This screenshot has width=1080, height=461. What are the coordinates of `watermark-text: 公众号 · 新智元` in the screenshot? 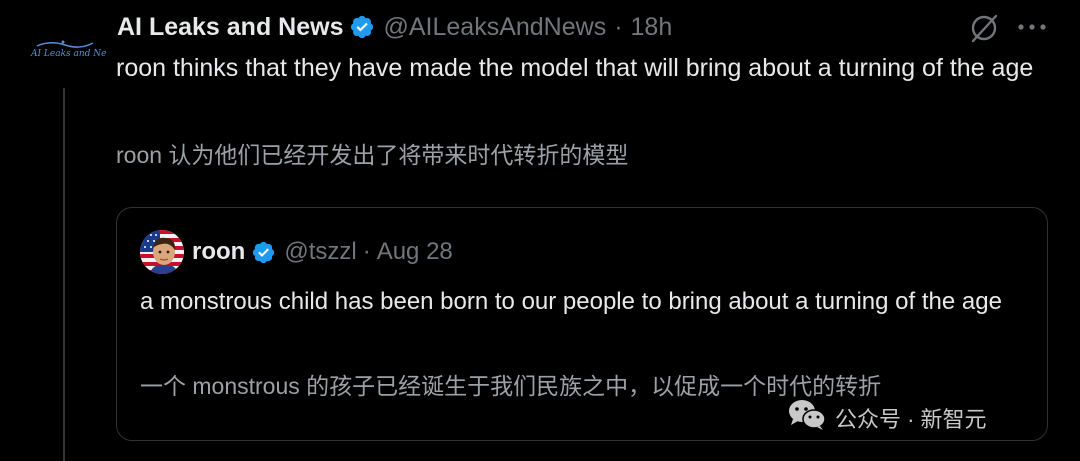 It's located at (911, 419).